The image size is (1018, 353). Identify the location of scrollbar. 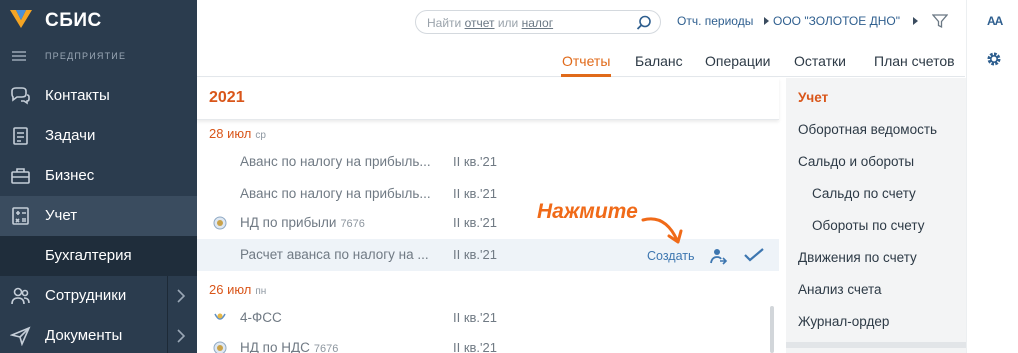
(772, 329).